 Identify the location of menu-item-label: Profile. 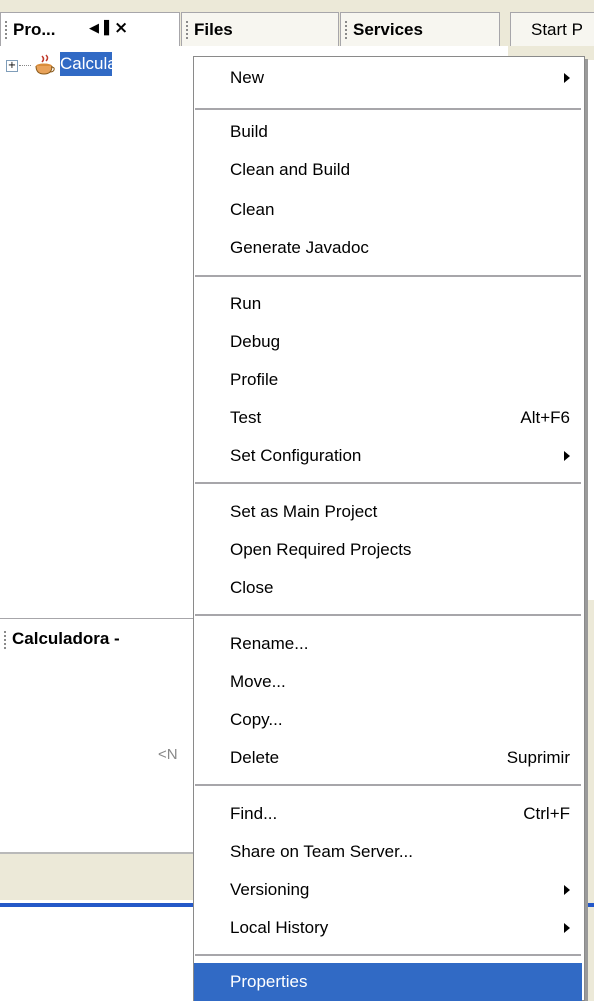
(254, 379).